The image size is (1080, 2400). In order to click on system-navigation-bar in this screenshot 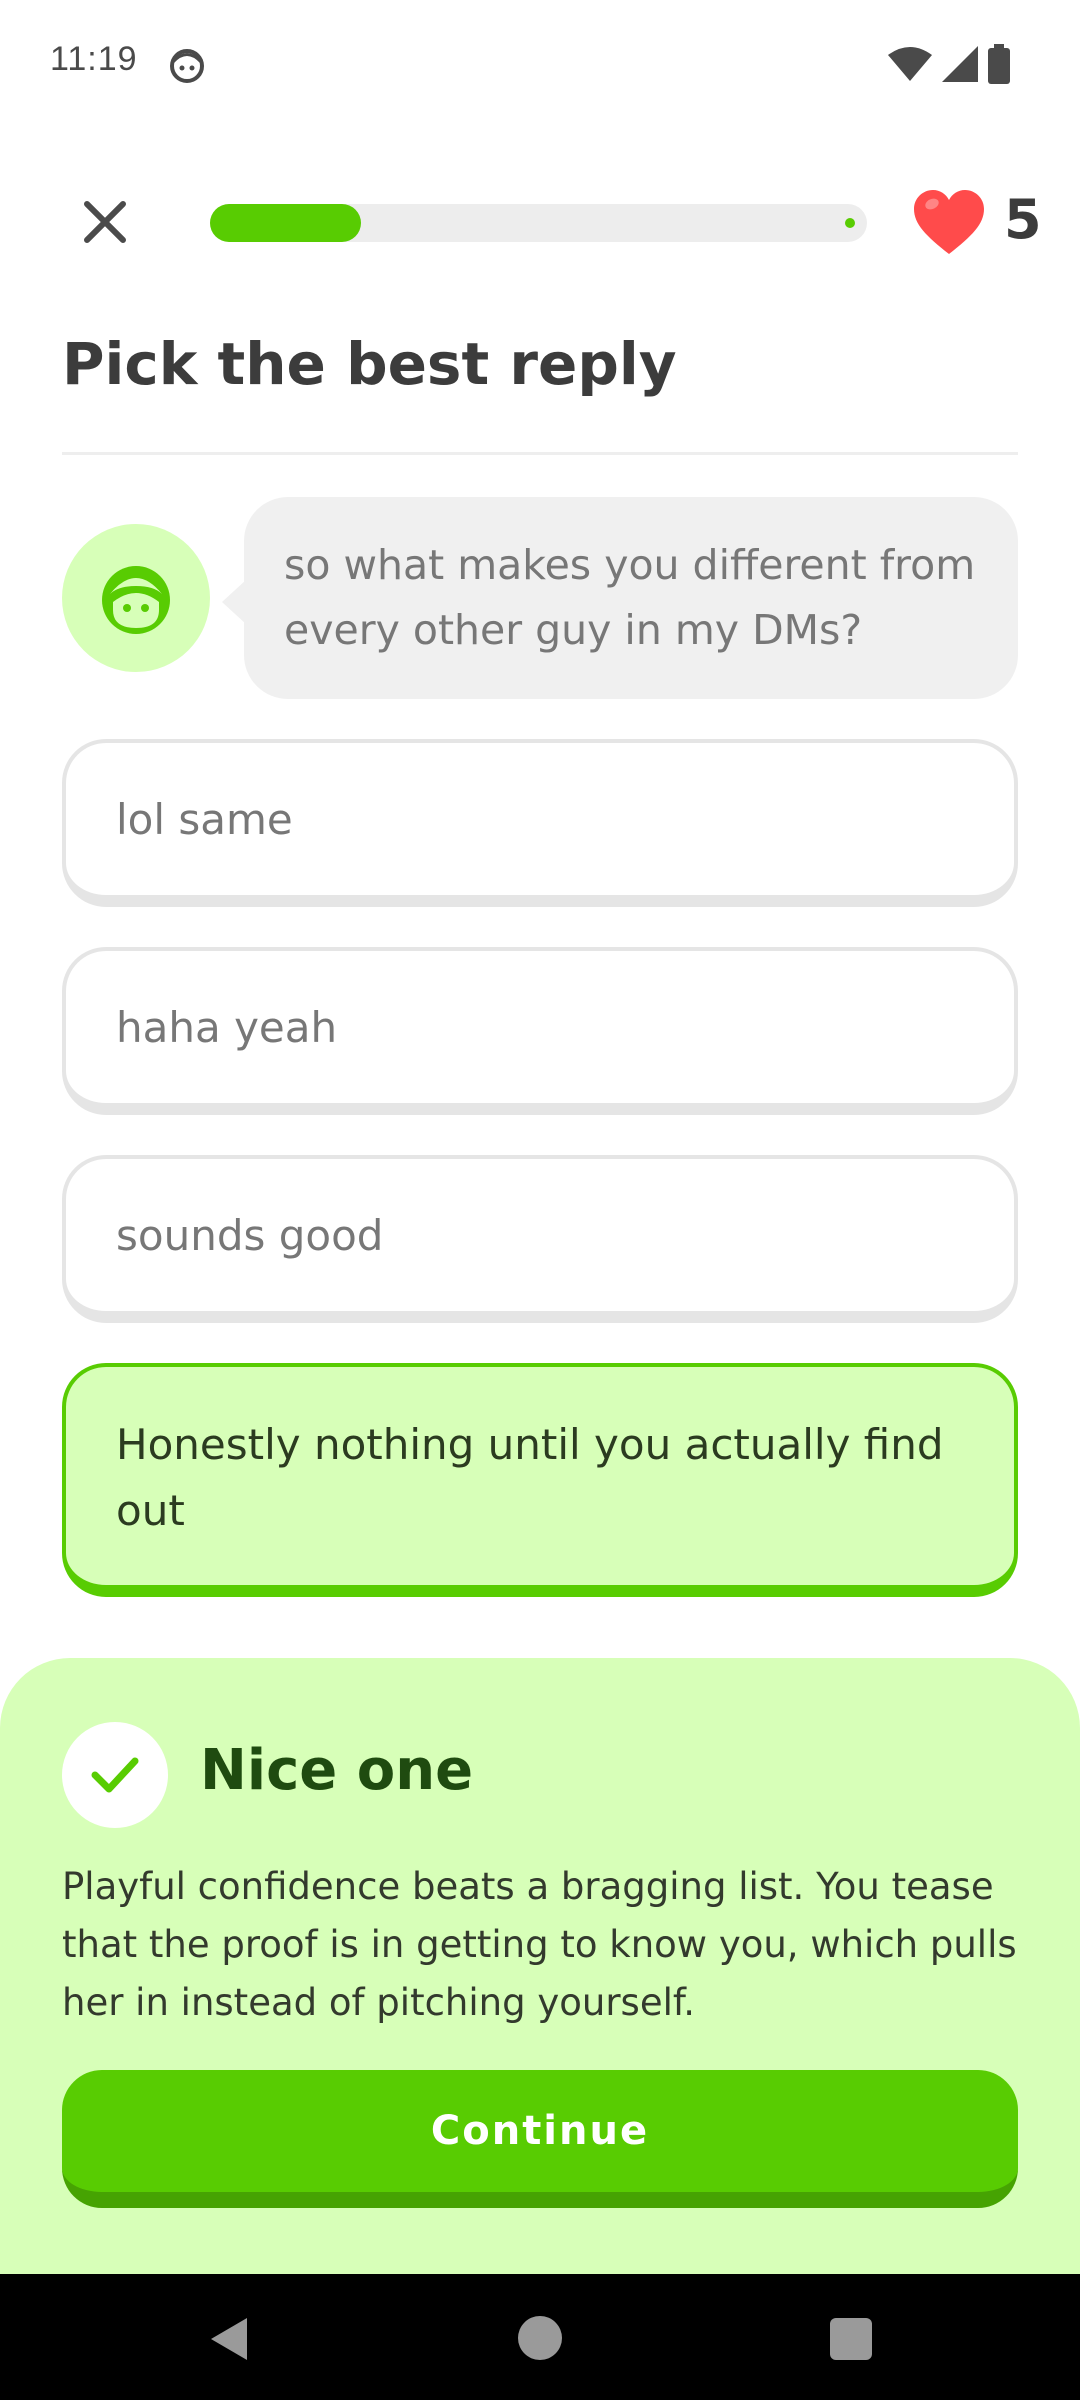, I will do `click(540, 2337)`.